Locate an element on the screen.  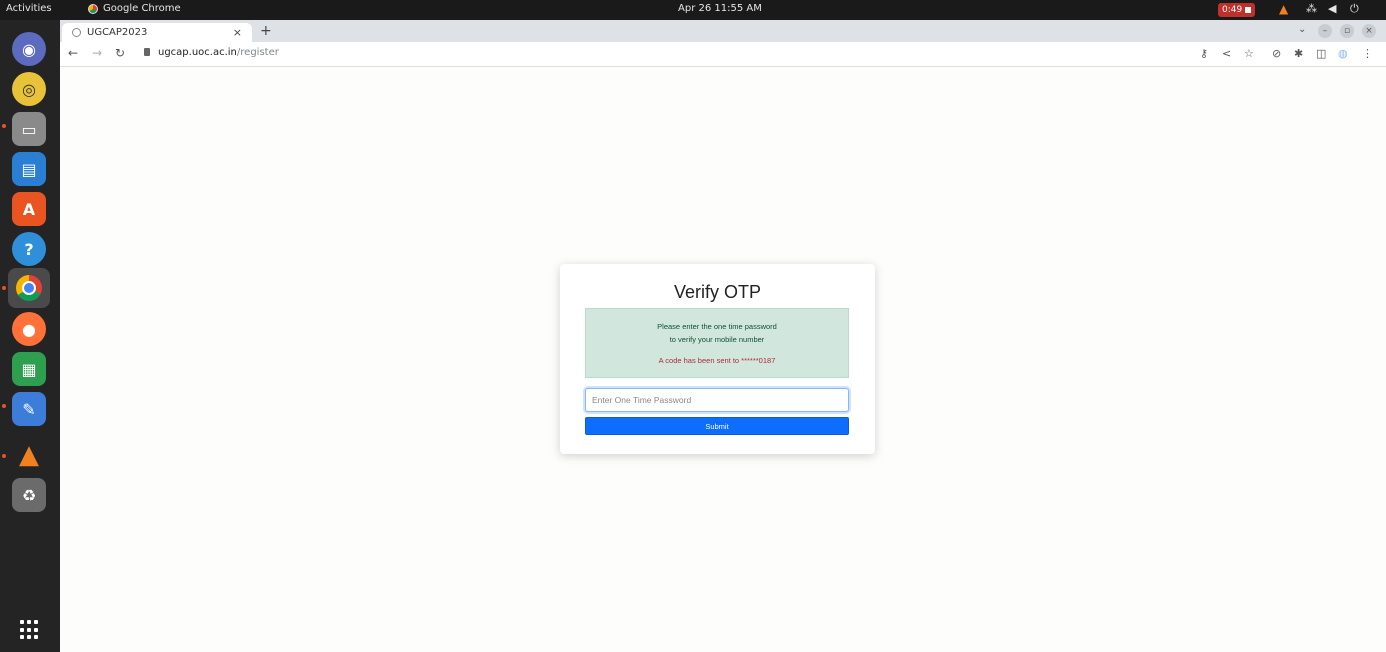
back-icon: ← is located at coordinates (73, 53).